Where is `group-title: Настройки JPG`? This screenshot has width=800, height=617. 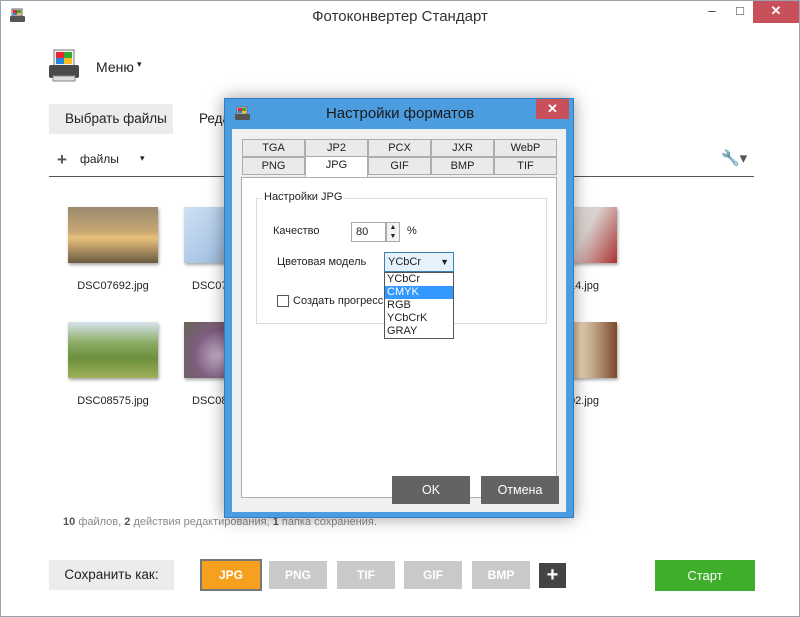
group-title: Настройки JPG is located at coordinates (303, 197).